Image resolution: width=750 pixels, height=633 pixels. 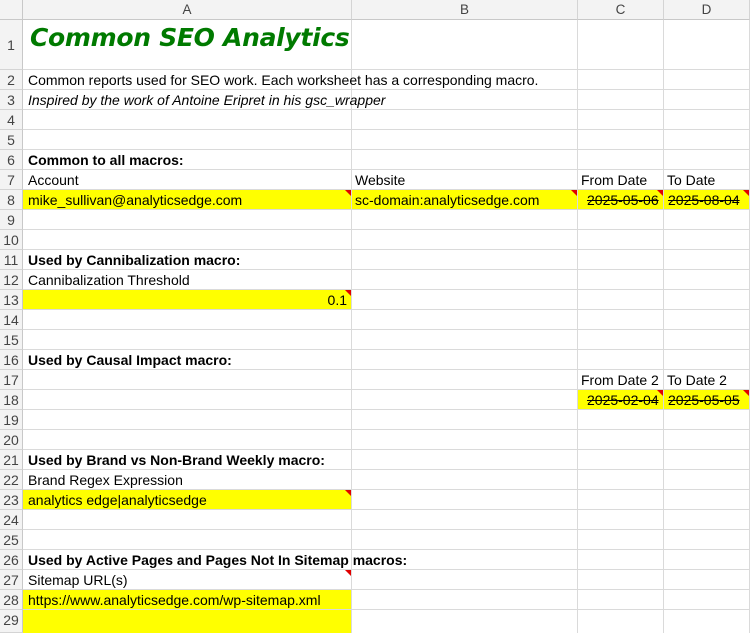 What do you see at coordinates (691, 180) in the screenshot?
I see `to-date-label: To Date` at bounding box center [691, 180].